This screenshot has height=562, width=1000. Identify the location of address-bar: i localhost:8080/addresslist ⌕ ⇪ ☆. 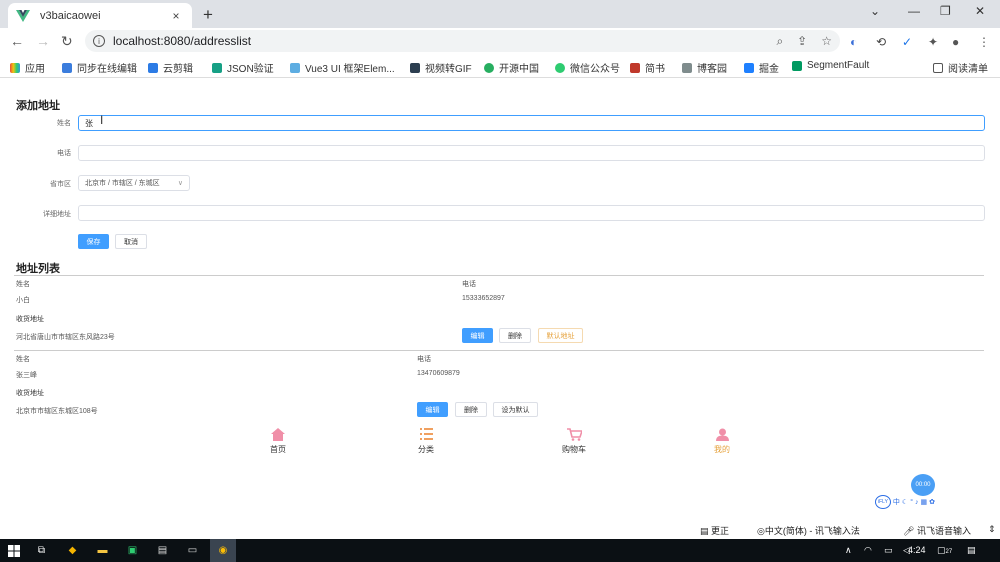
(462, 41).